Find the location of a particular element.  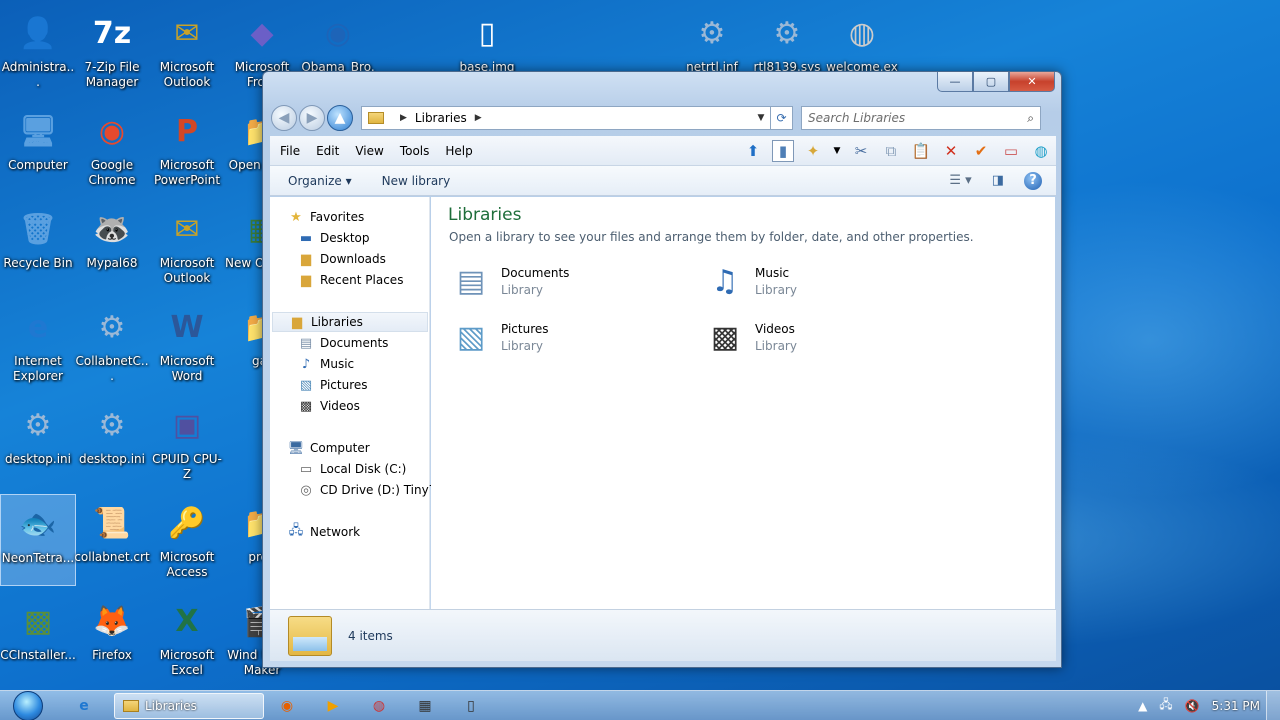

preview-pane-icon: ◨ is located at coordinates (998, 180).